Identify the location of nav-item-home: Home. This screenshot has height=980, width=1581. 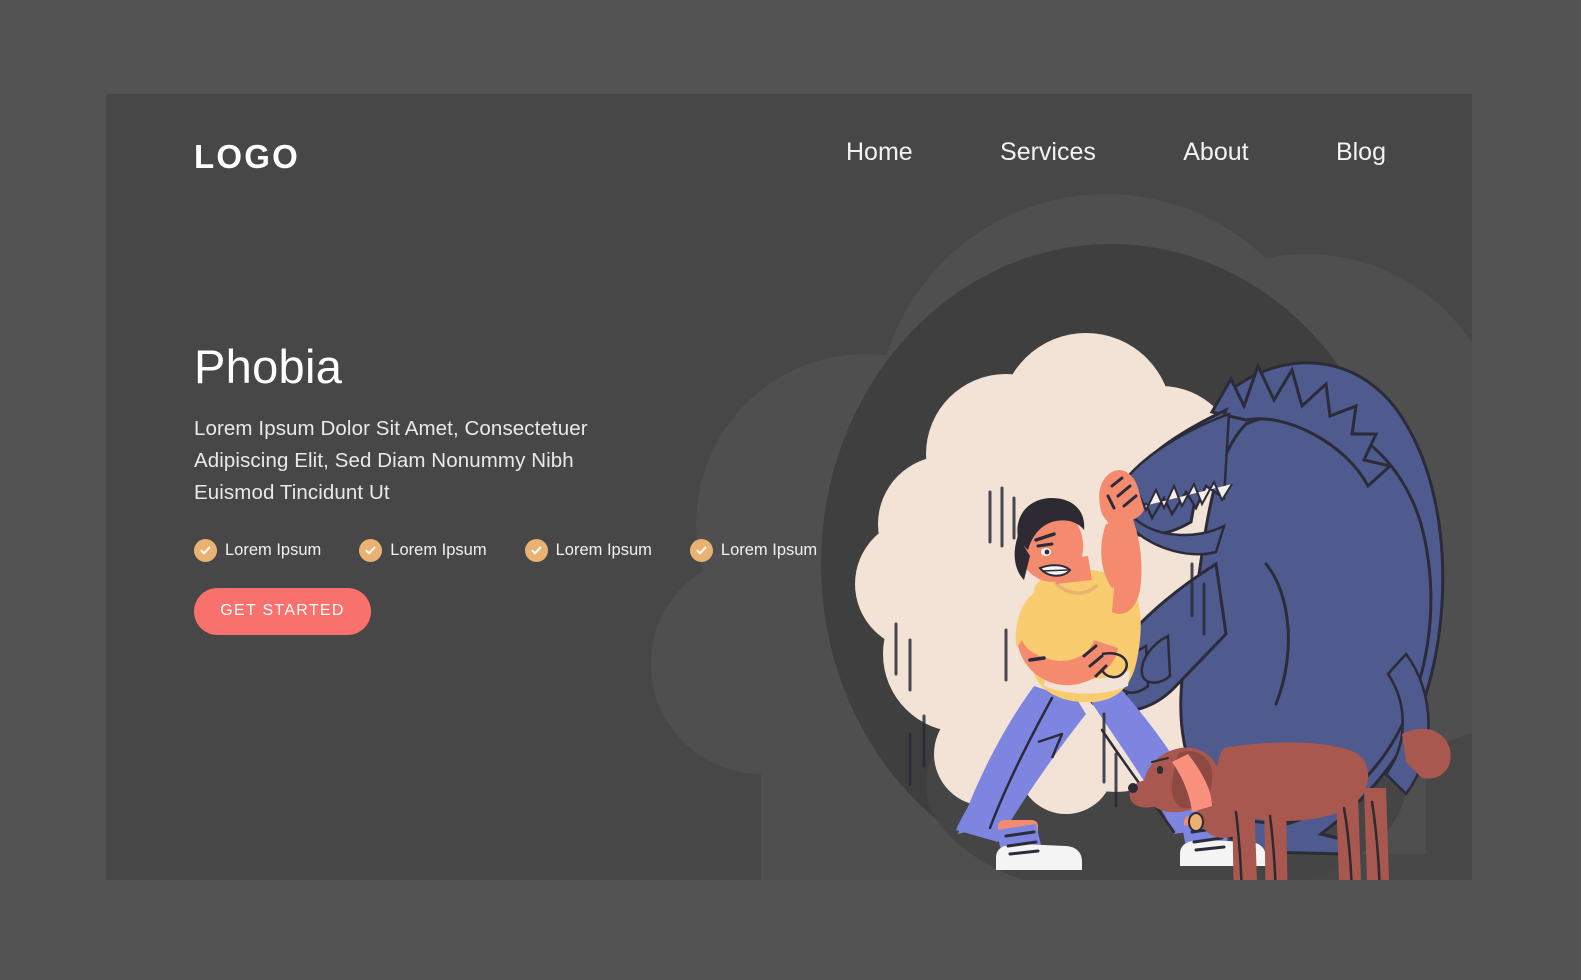
(879, 152).